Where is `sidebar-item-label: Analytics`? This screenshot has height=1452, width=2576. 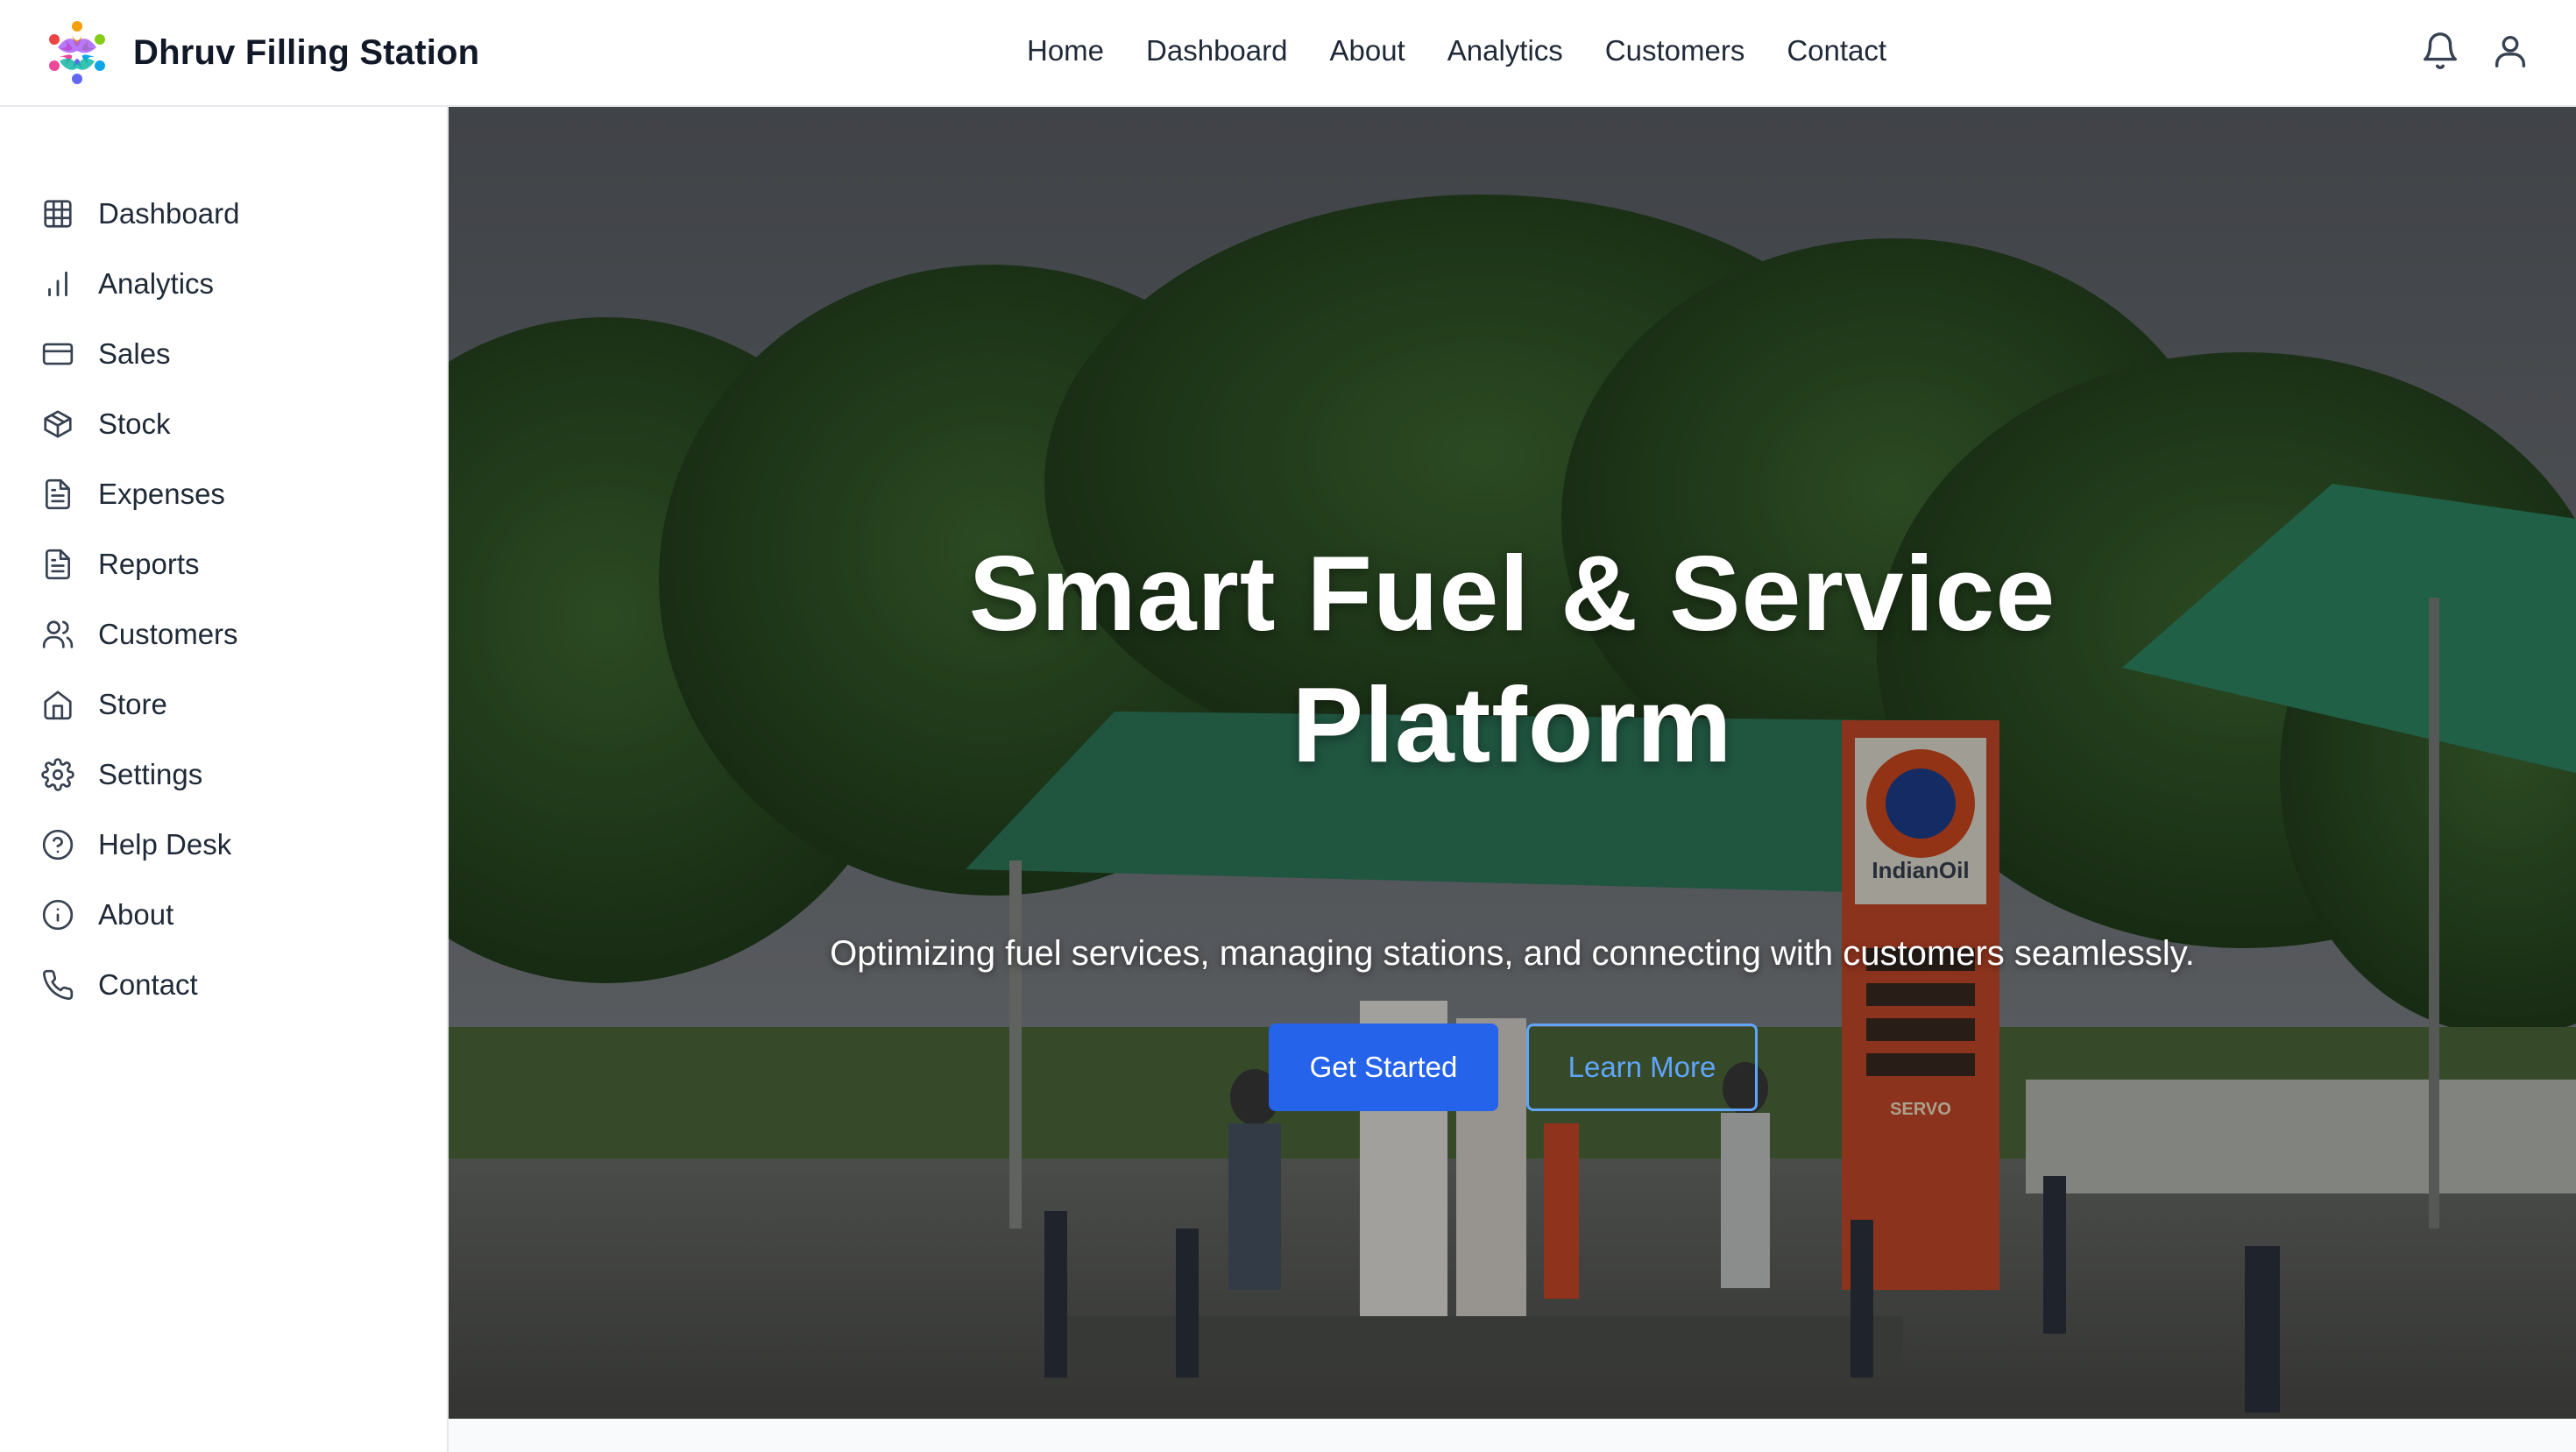 sidebar-item-label: Analytics is located at coordinates (156, 283).